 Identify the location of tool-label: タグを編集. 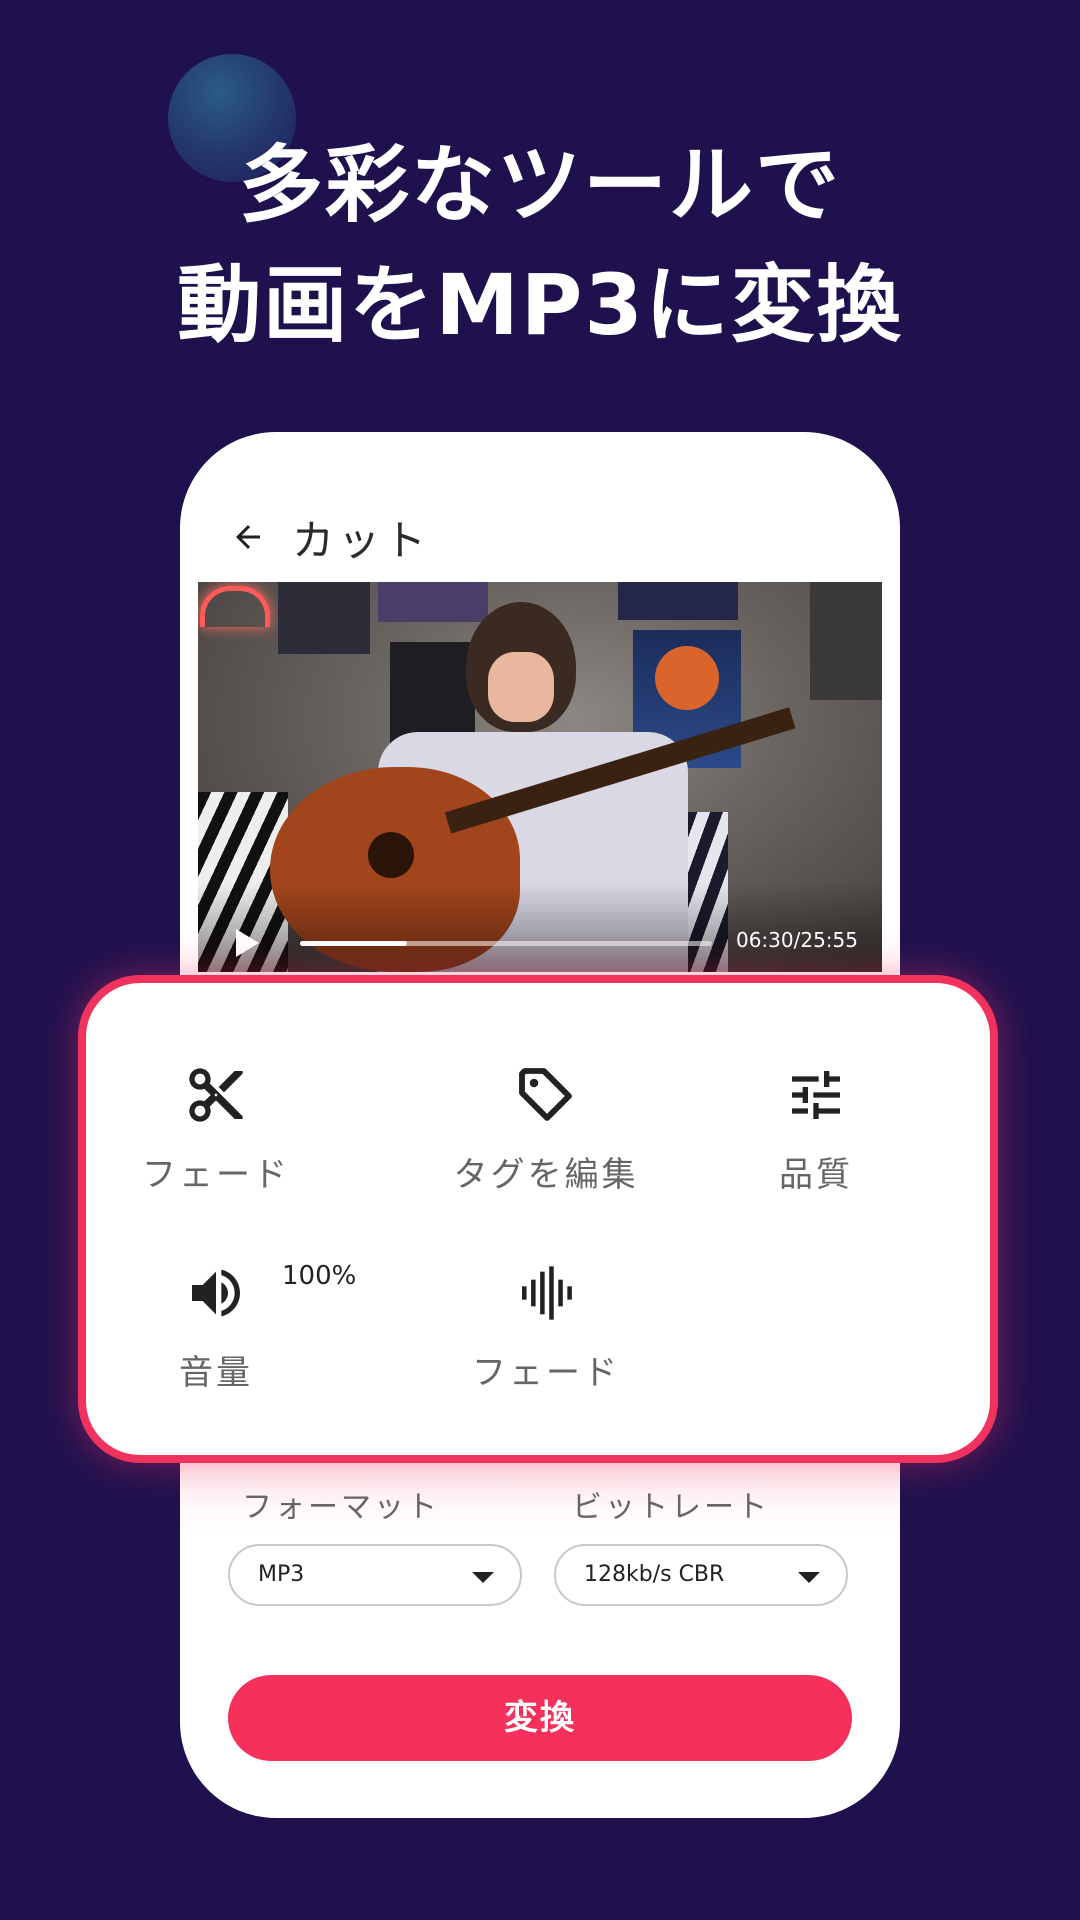
(546, 1175).